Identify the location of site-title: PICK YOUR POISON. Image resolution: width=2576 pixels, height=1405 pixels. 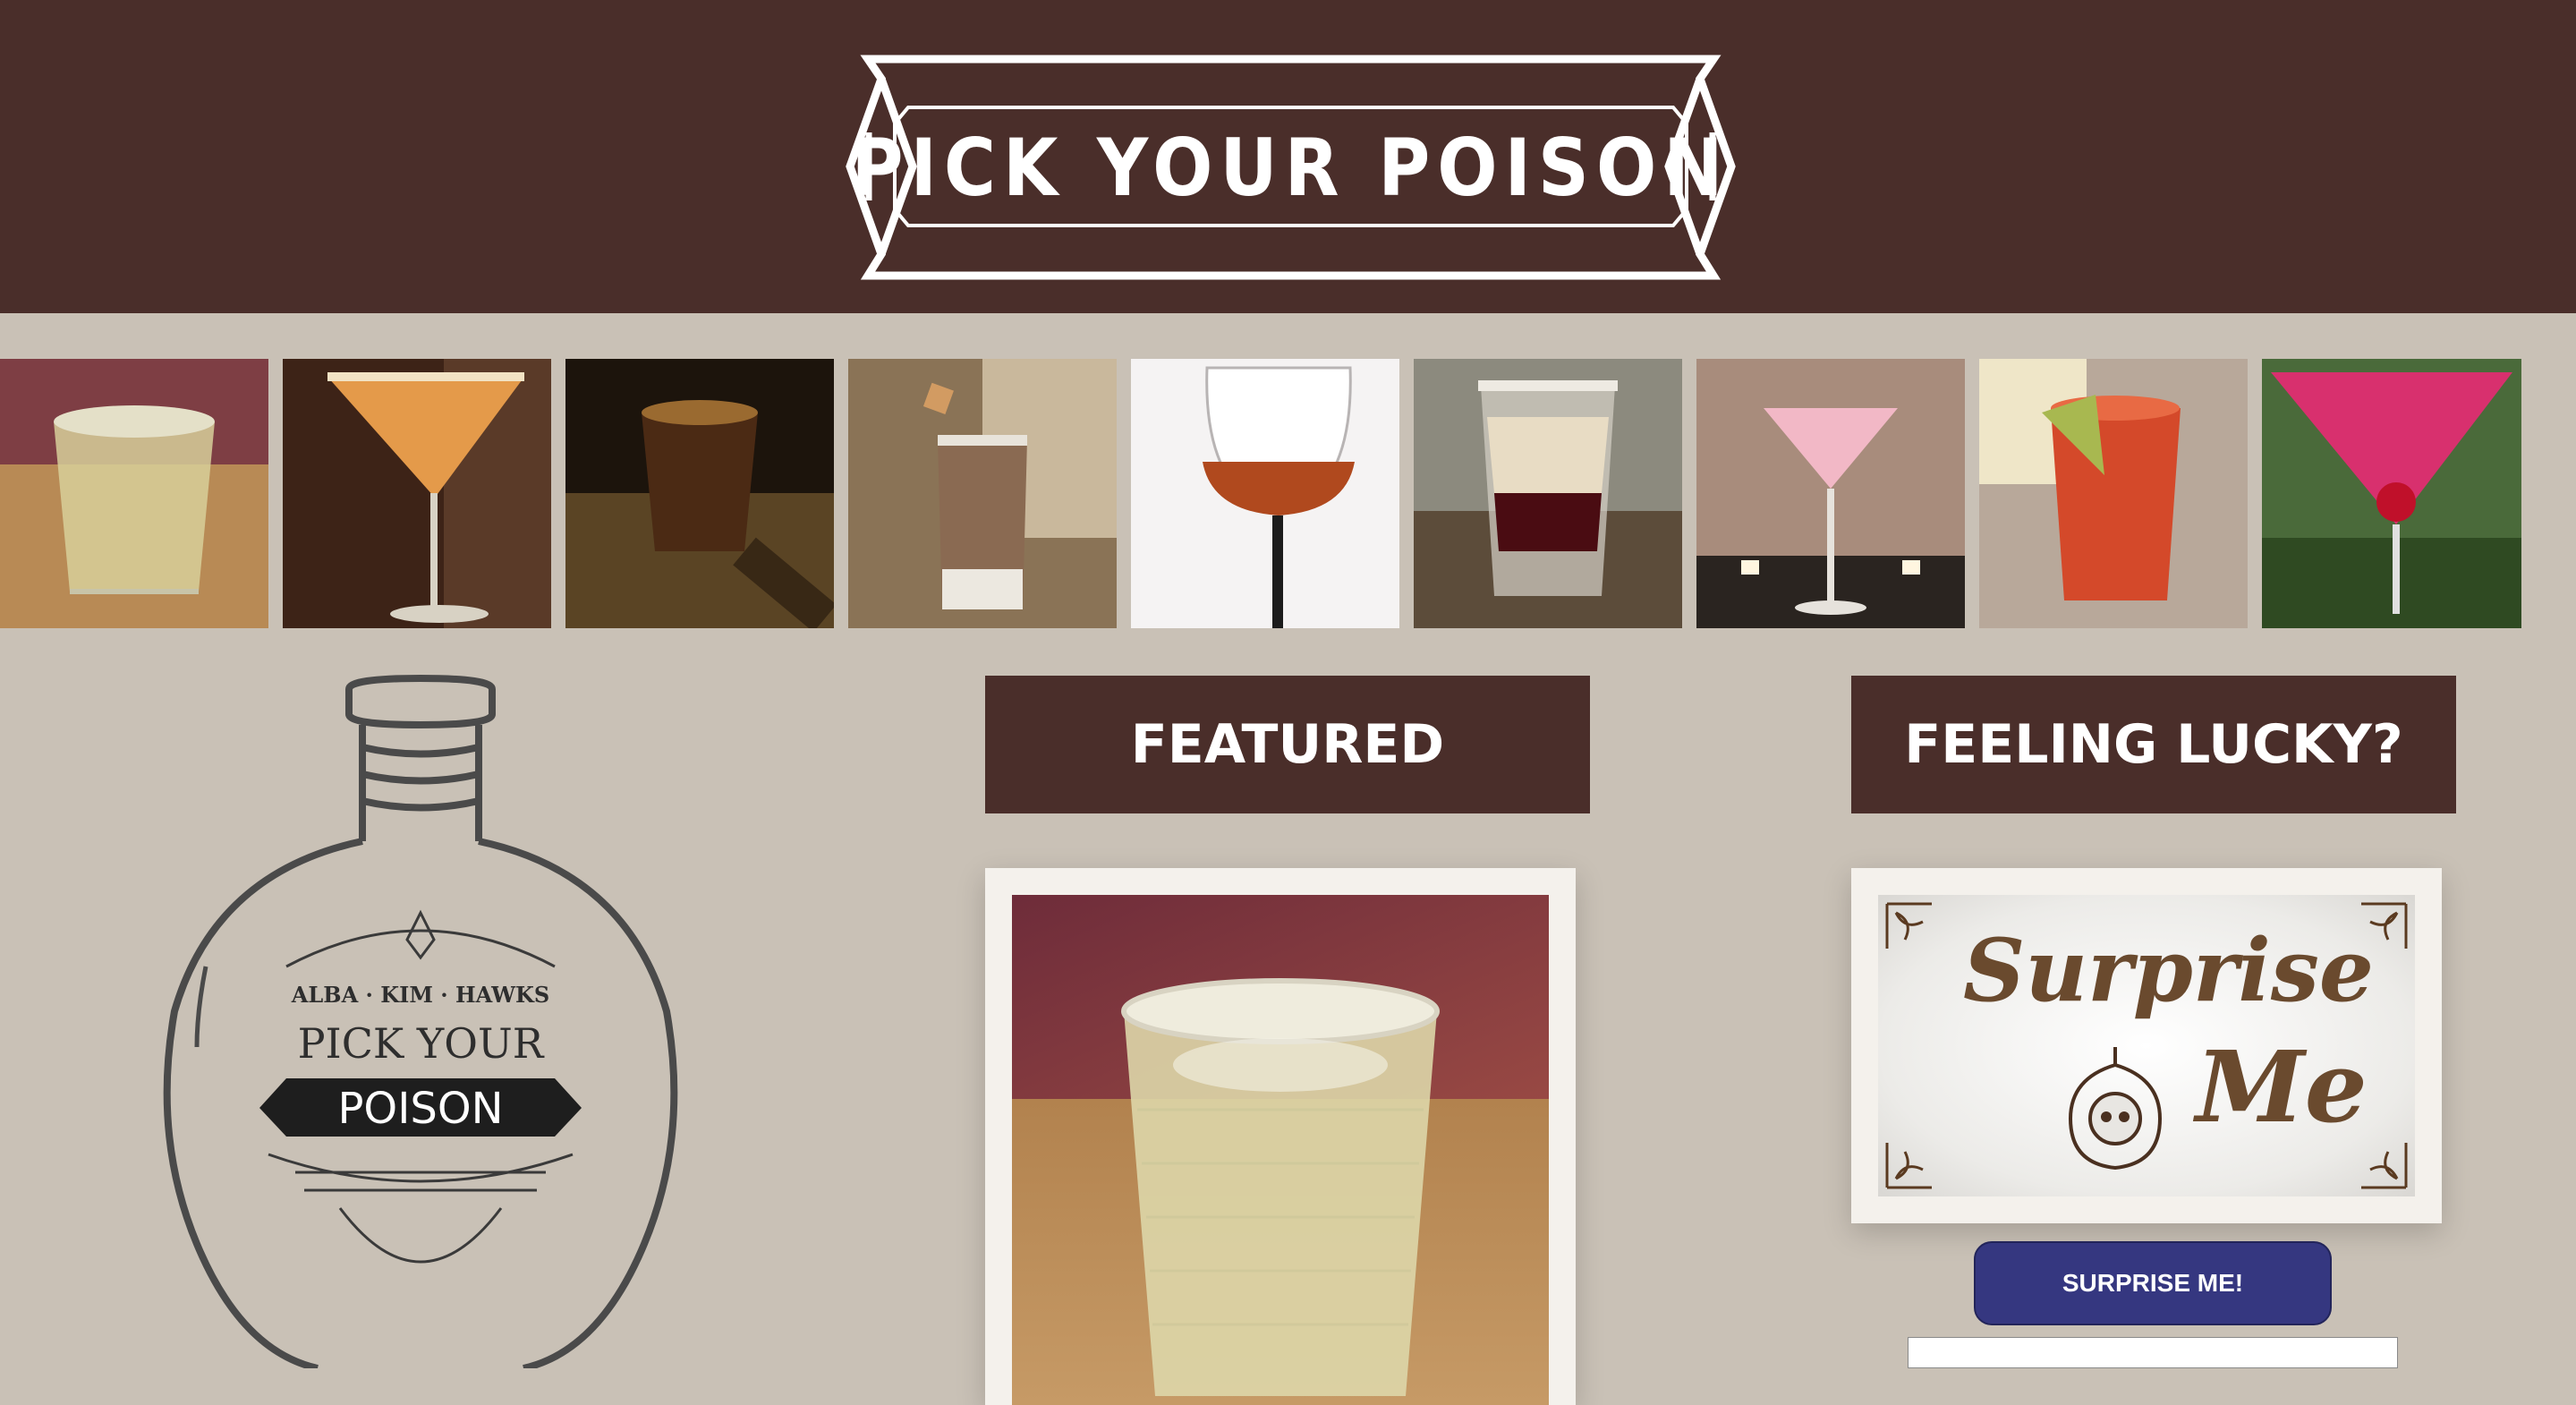
(1290, 167).